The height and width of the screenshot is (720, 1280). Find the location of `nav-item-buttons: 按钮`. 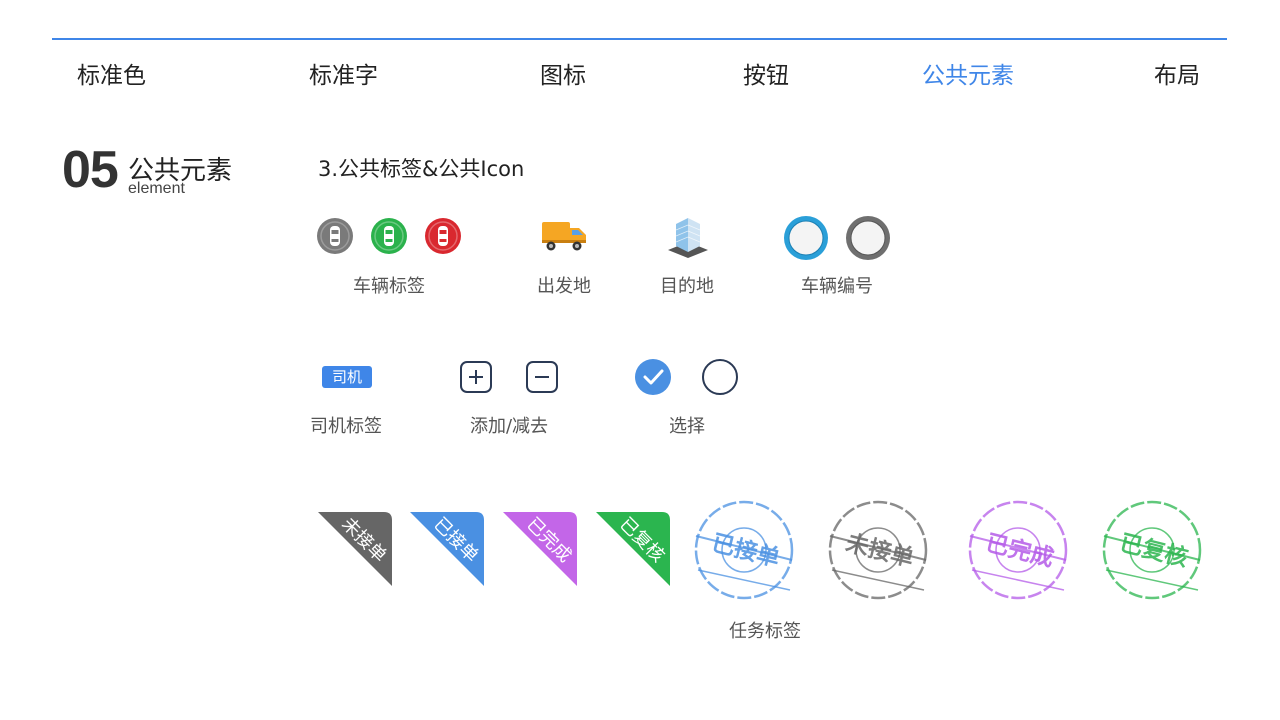

nav-item-buttons: 按钮 is located at coordinates (766, 73).